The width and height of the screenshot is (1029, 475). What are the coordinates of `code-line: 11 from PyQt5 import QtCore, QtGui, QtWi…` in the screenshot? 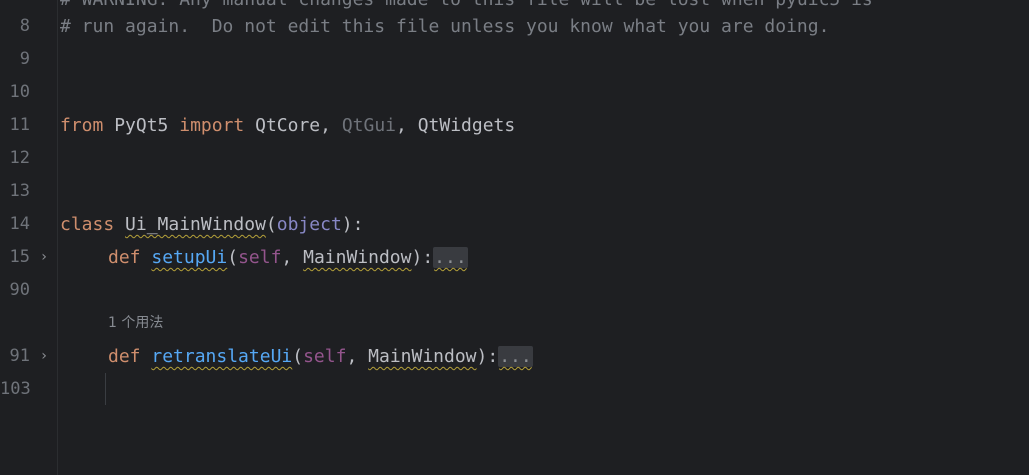 It's located at (514, 125).